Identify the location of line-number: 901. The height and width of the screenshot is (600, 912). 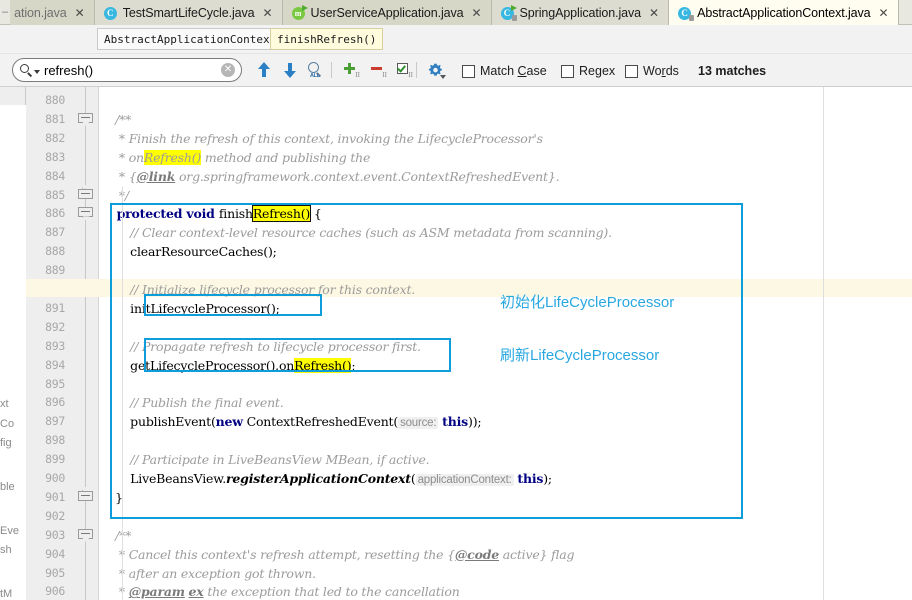
(55, 496).